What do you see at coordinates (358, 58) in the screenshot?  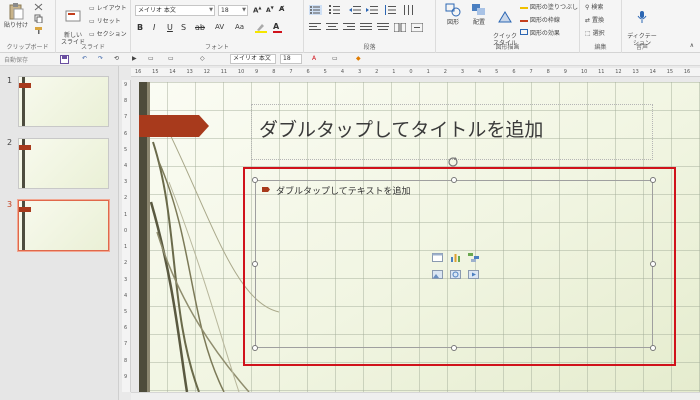 I see `mini-fill-icon: ◆` at bounding box center [358, 58].